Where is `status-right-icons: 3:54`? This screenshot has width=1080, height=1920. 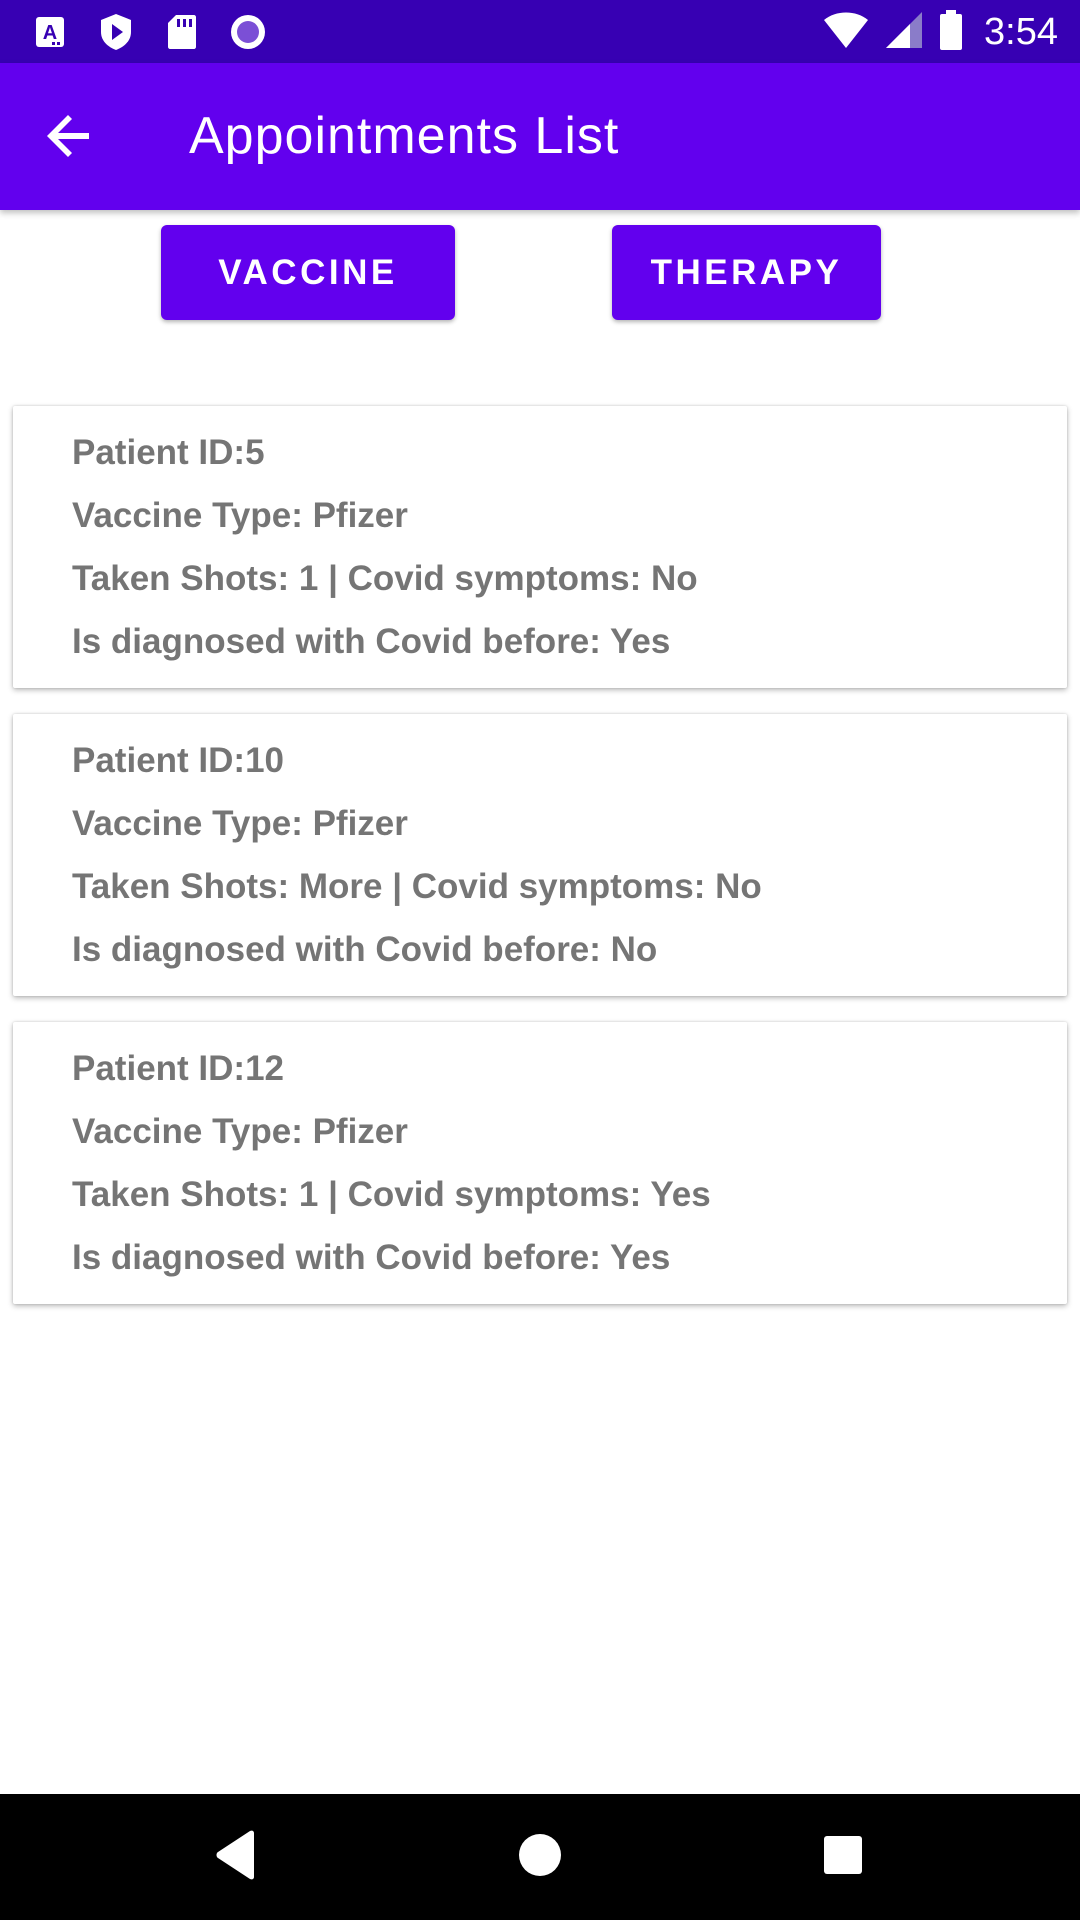
status-right-icons: 3:54 is located at coordinates (940, 32).